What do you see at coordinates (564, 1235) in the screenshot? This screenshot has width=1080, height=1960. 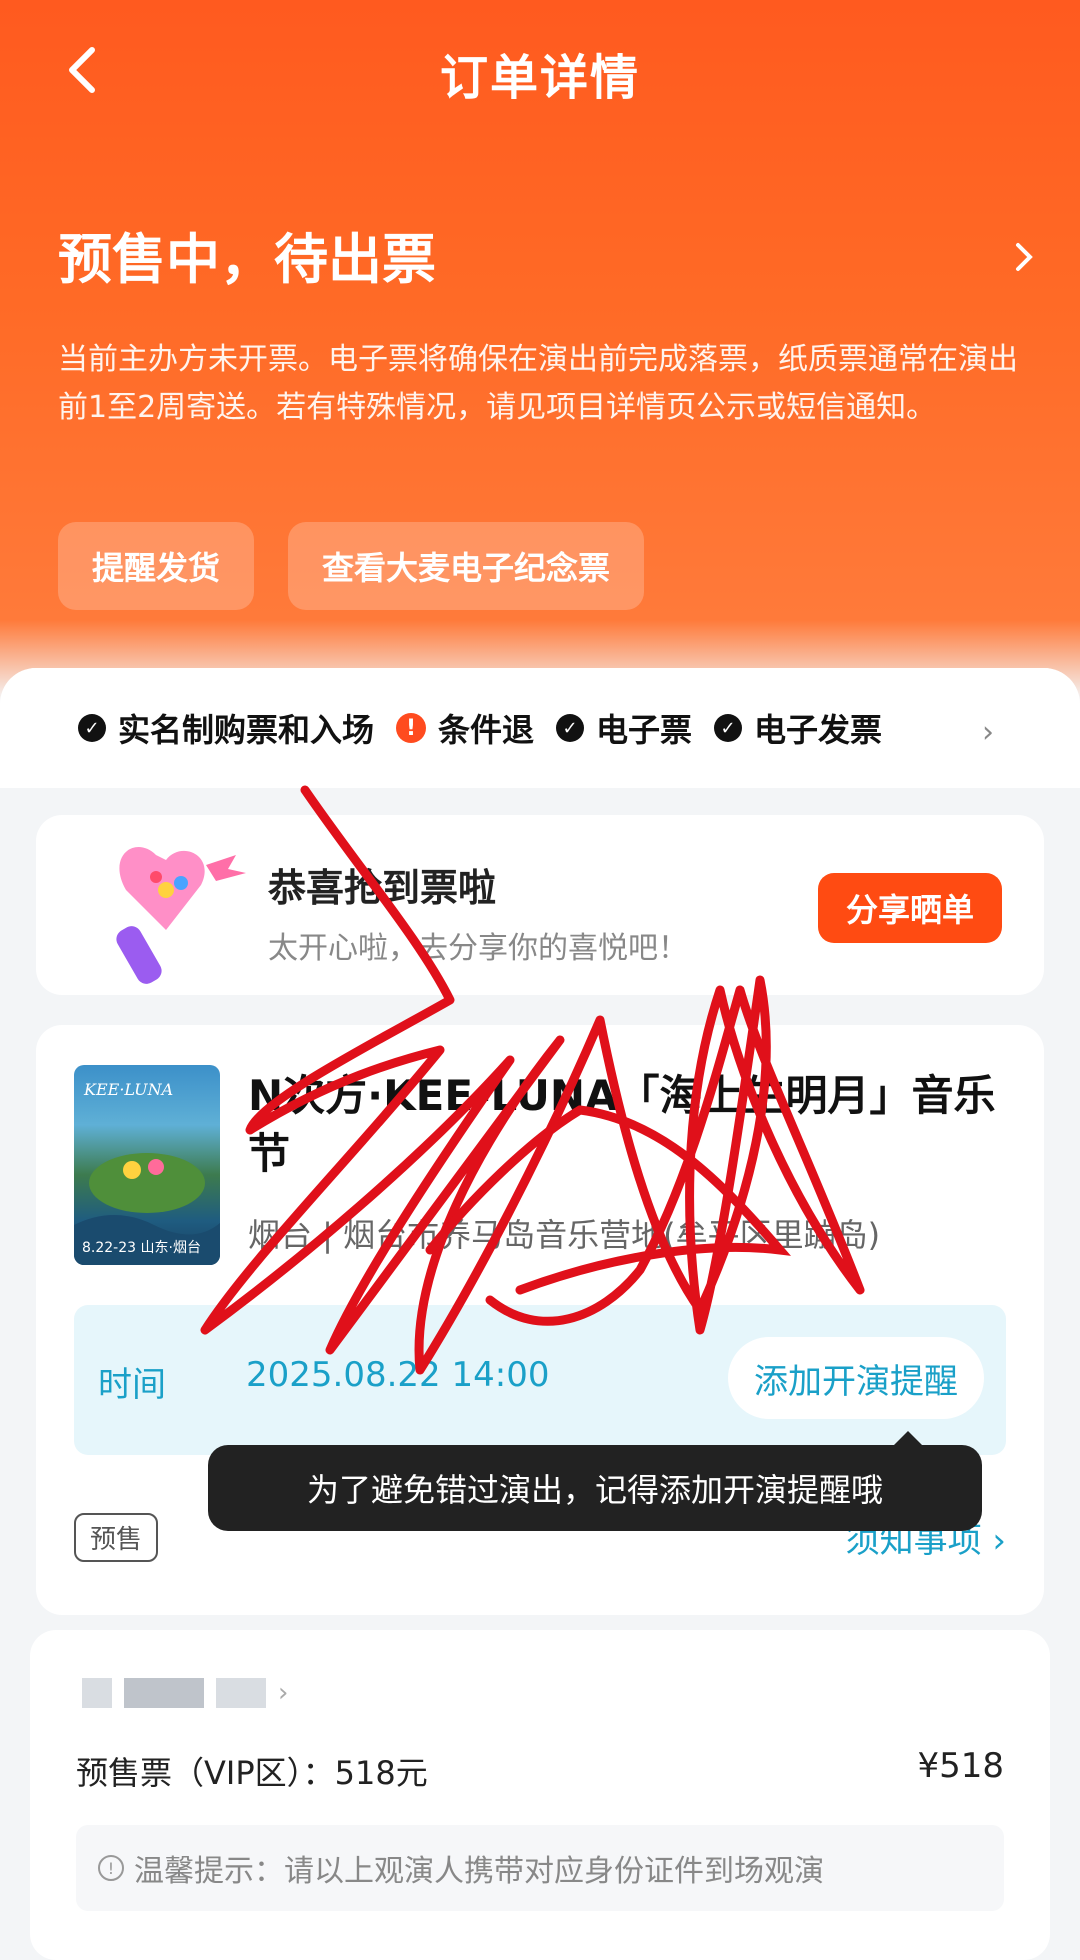 I see `event-venue: 烟台 | 烟台市养马岛音乐营地(牟平区里蹦岛)` at bounding box center [564, 1235].